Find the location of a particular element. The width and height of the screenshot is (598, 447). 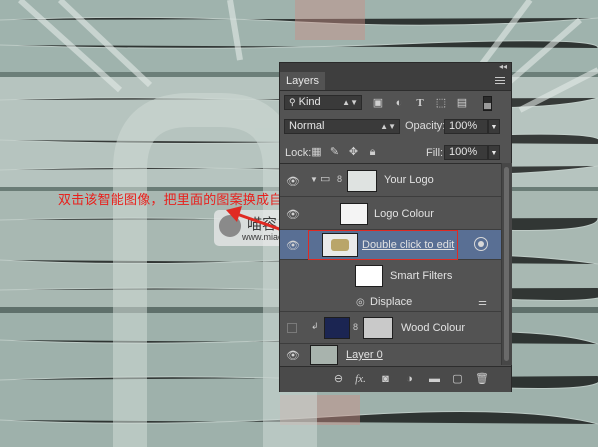

layer-name: Layer 0 is located at coordinates (364, 355).